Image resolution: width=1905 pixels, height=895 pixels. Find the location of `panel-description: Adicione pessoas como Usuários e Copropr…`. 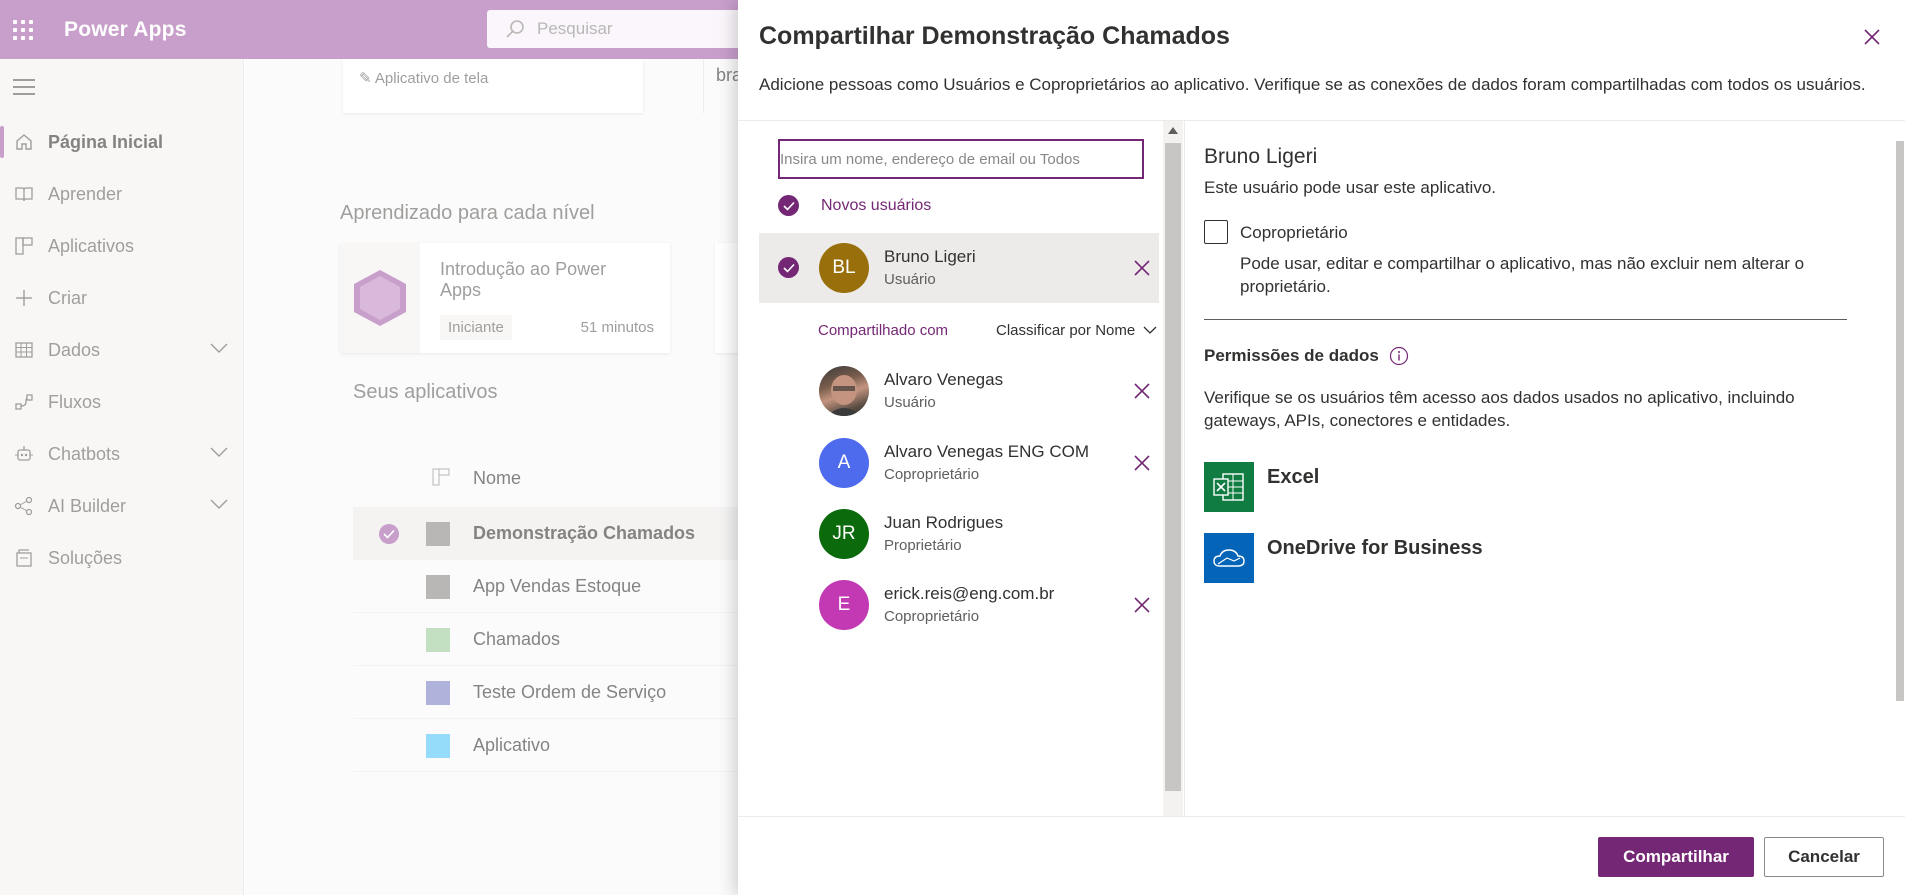

panel-description: Adicione pessoas como Usuários e Copropr… is located at coordinates (1312, 84).